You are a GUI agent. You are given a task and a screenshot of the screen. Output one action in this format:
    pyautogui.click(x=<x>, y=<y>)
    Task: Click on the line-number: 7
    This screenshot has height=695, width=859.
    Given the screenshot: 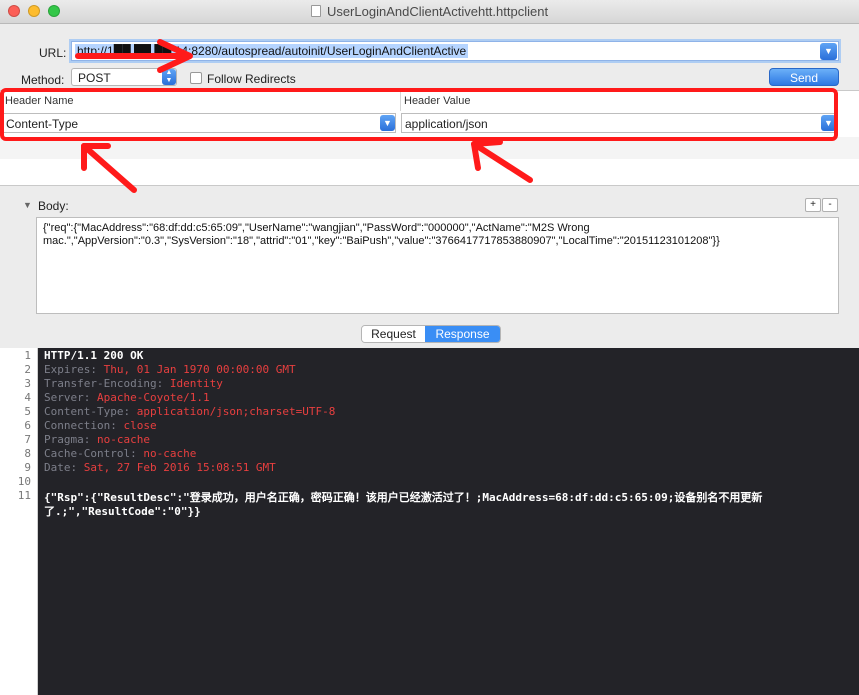 What is the action you would take?
    pyautogui.click(x=27, y=439)
    